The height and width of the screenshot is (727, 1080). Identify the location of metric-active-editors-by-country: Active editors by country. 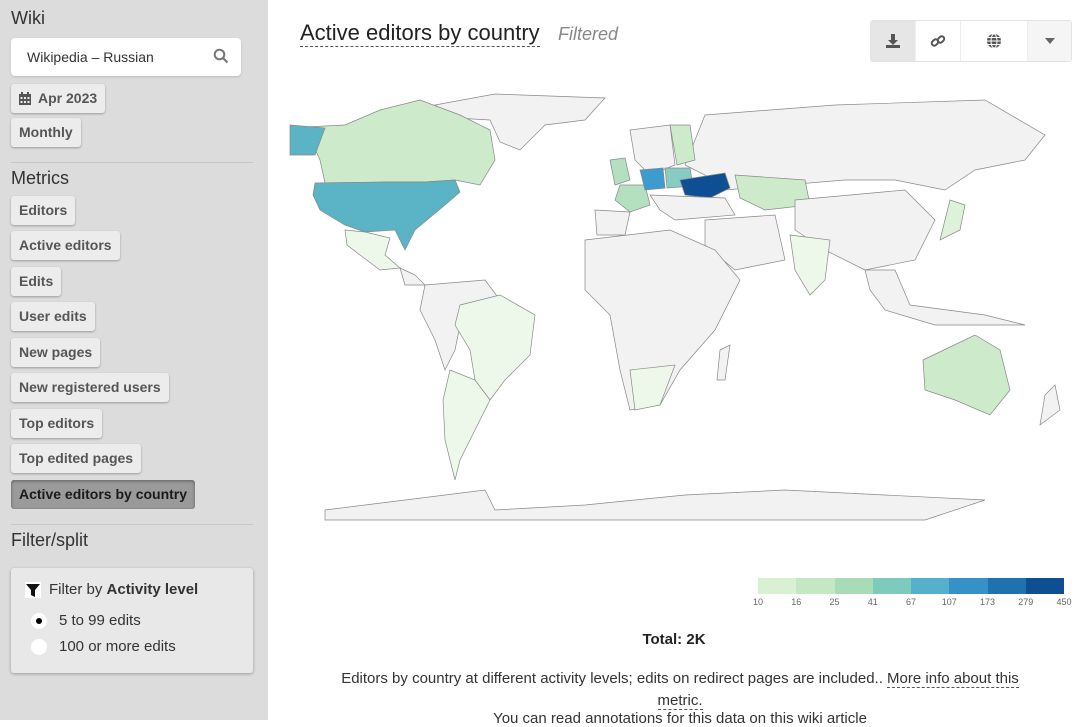
(103, 494).